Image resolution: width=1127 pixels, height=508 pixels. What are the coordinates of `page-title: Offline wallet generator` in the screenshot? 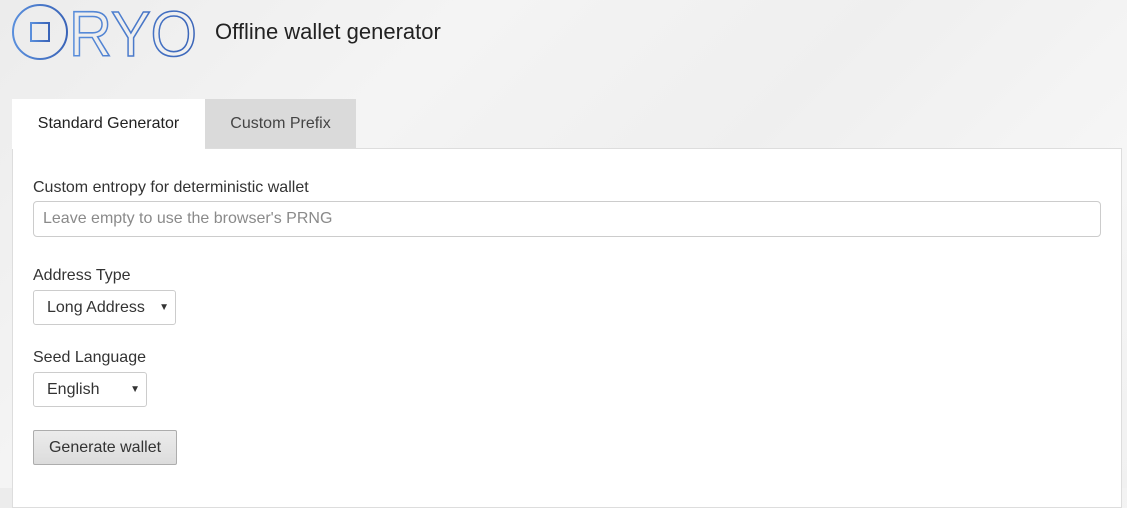 It's located at (328, 31).